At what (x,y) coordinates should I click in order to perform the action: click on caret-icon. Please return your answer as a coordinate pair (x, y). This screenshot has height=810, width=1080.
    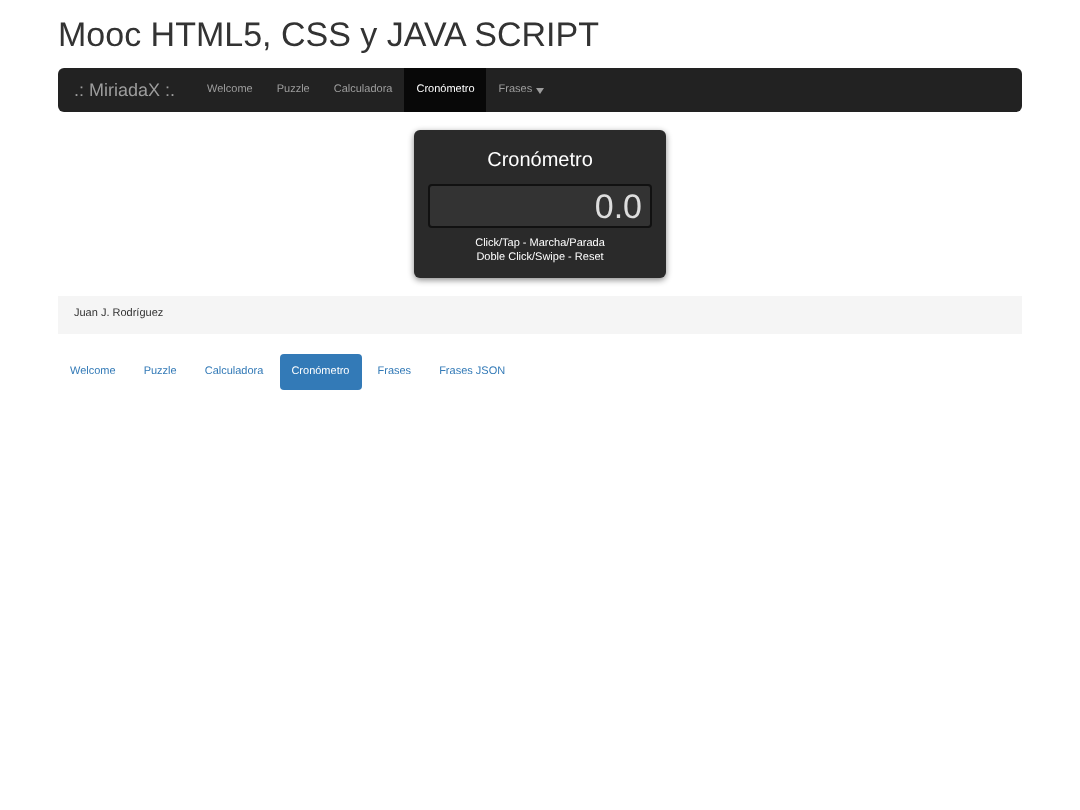
    Looking at the image, I should click on (540, 90).